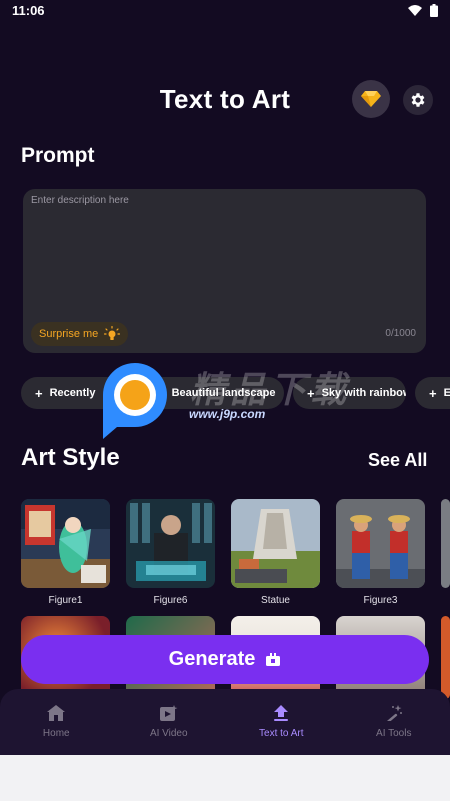  What do you see at coordinates (415, 10) in the screenshot?
I see `wifi-icon` at bounding box center [415, 10].